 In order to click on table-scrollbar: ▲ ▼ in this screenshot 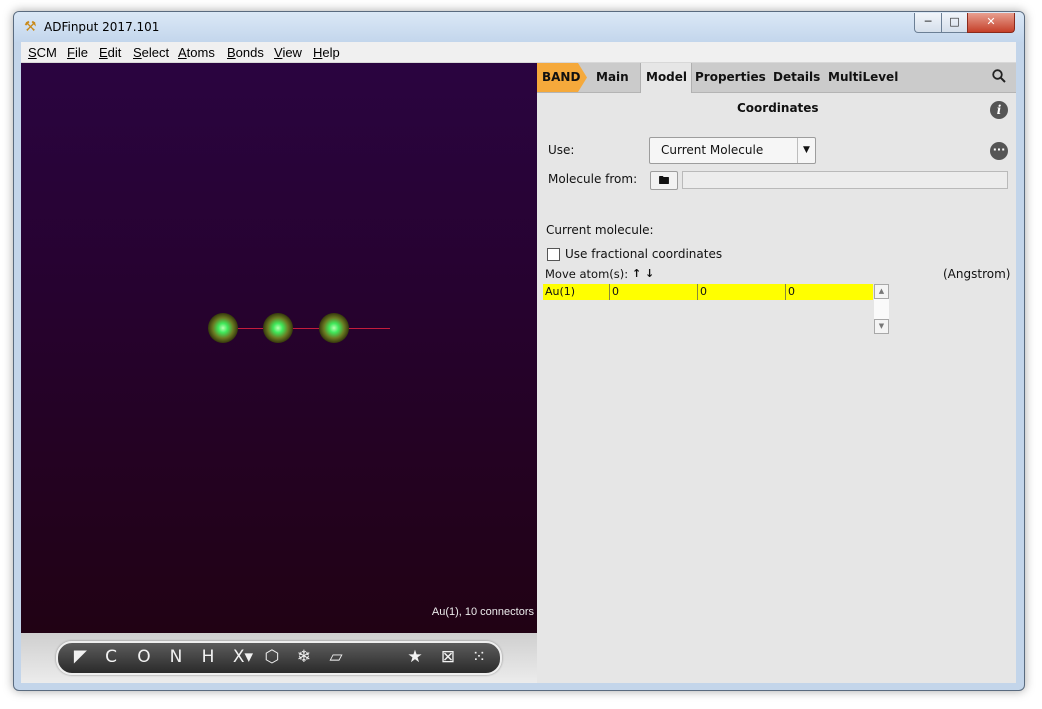, I will do `click(881, 309)`.